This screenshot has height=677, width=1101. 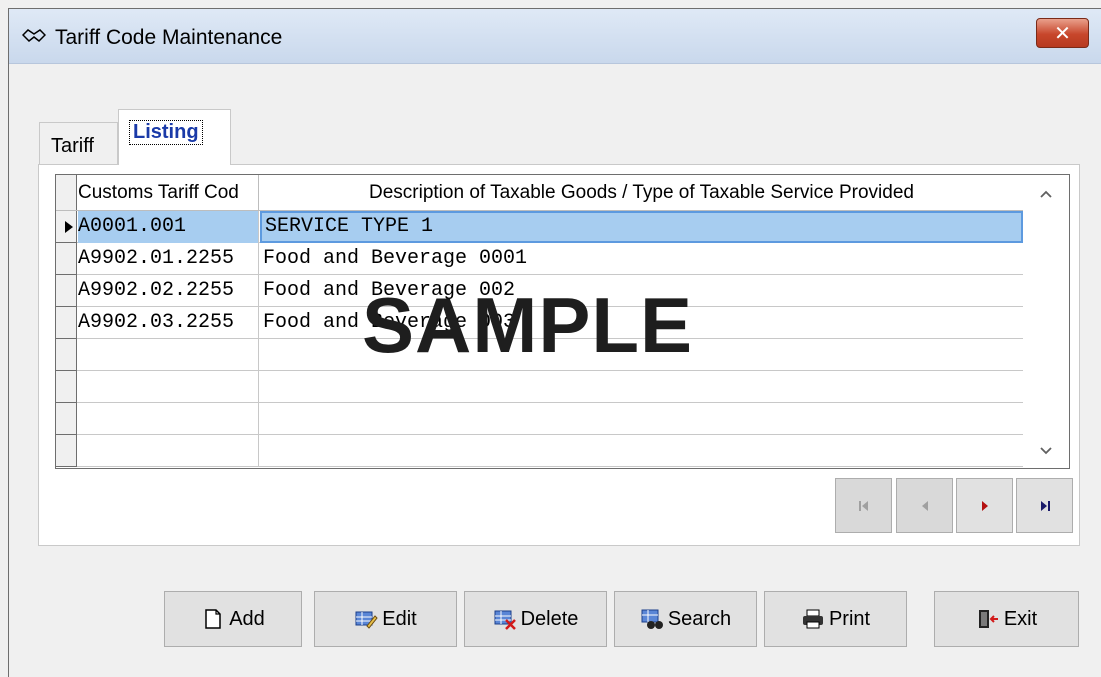 I want to click on search-binoculars-icon, so click(x=652, y=619).